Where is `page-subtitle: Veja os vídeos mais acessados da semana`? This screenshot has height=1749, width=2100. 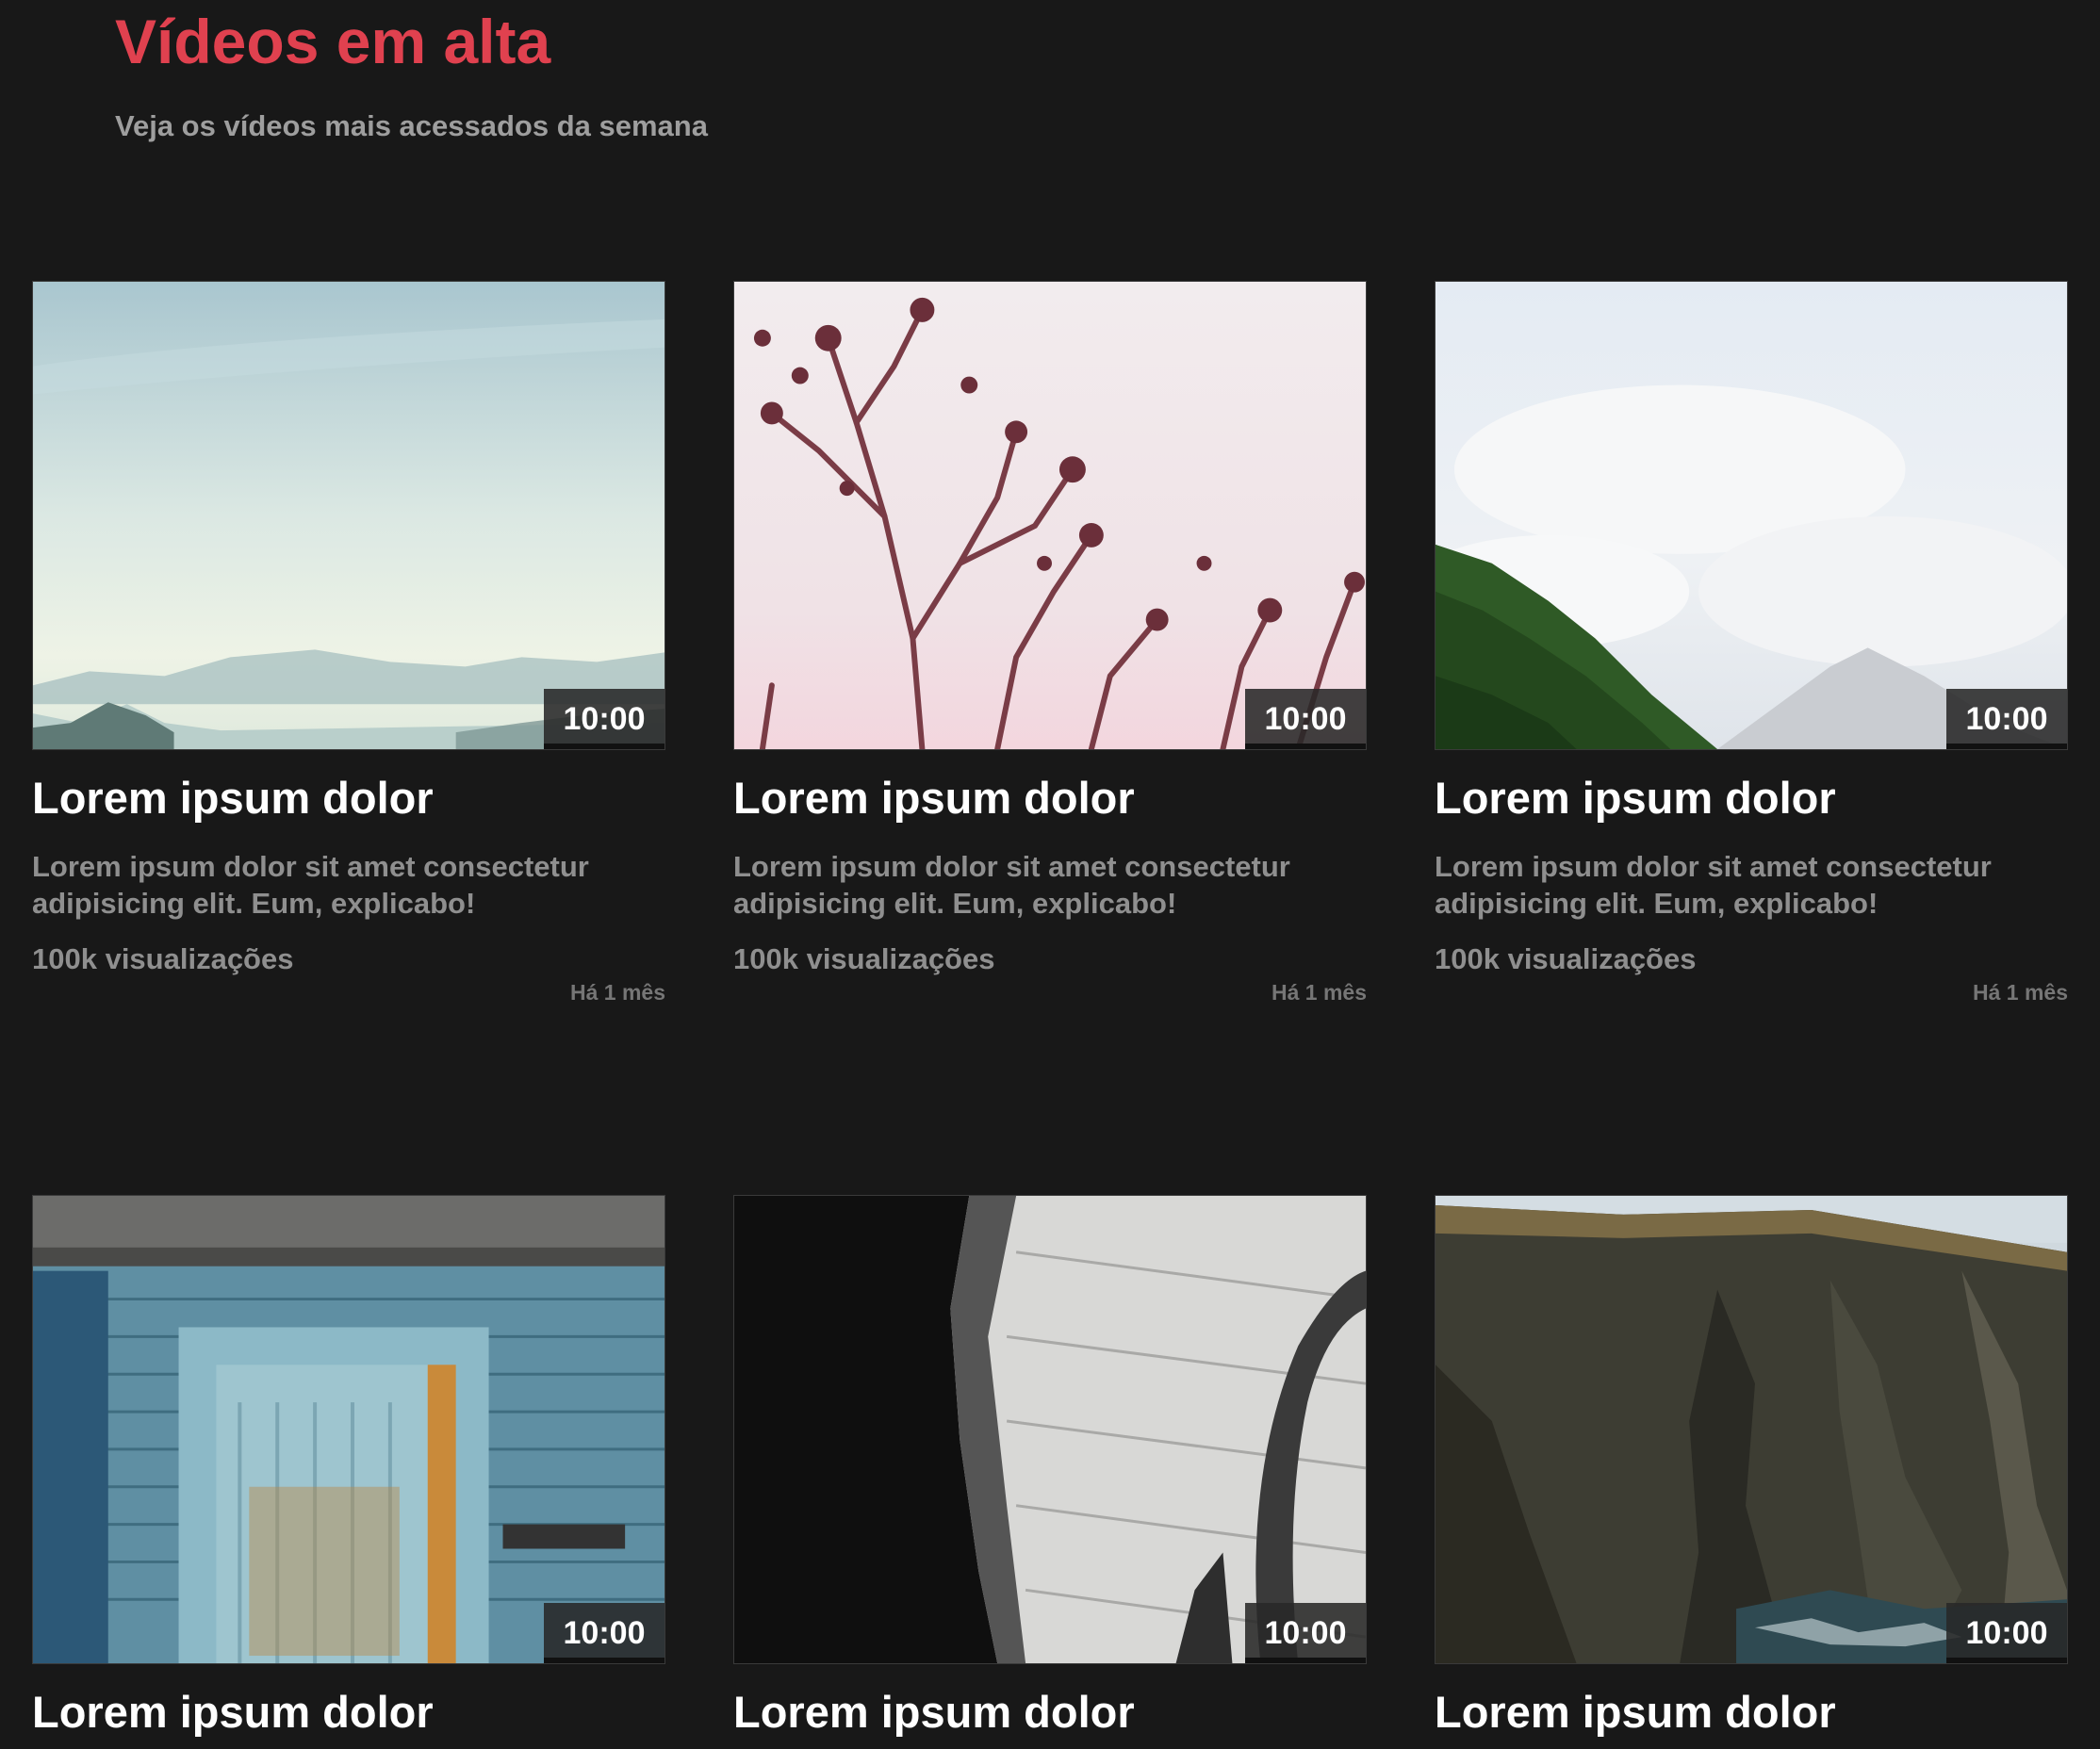
page-subtitle: Veja os vídeos mais acessados da semana is located at coordinates (411, 125).